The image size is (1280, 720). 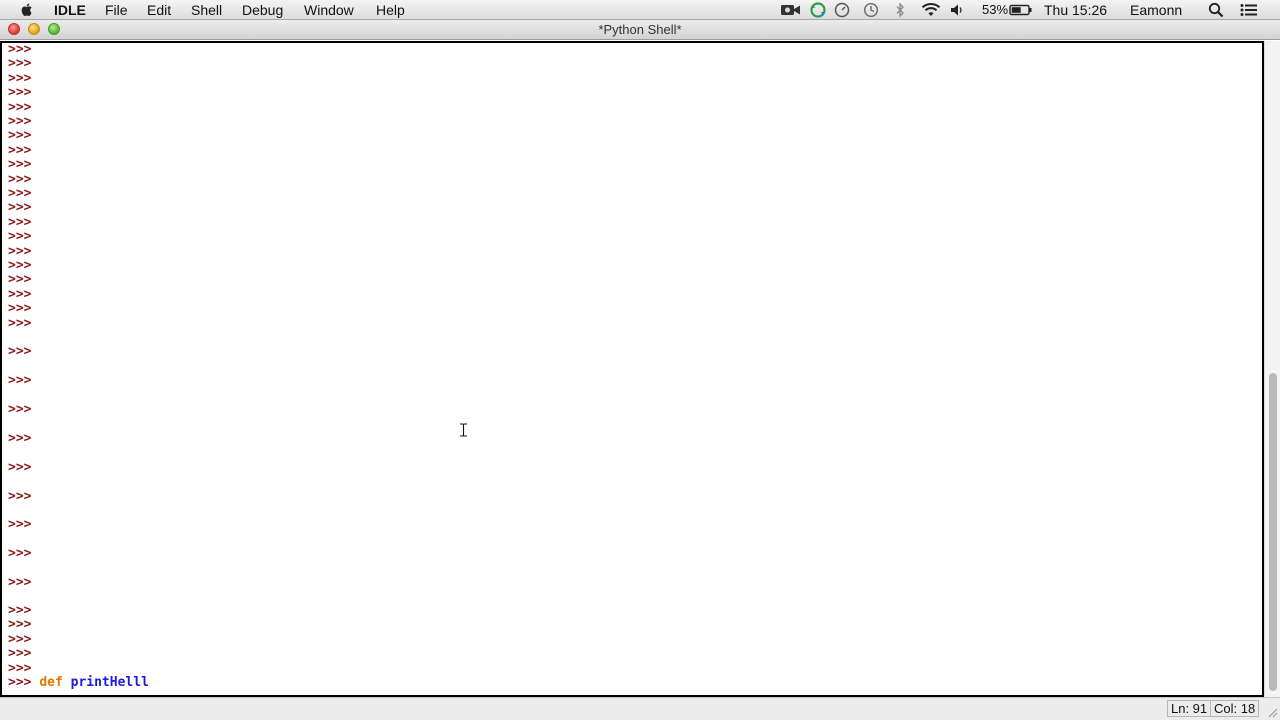 What do you see at coordinates (463, 430) in the screenshot?
I see `text-cursor-icon` at bounding box center [463, 430].